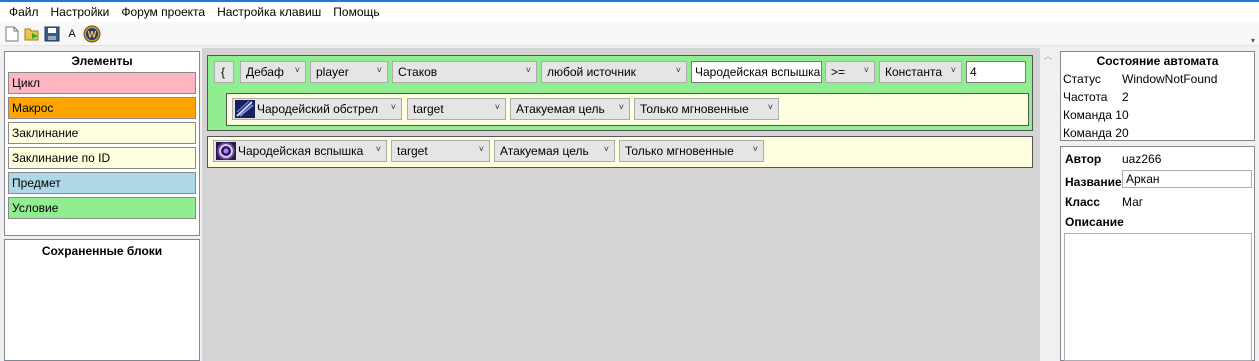 The width and height of the screenshot is (1259, 361). What do you see at coordinates (1048, 56) in the screenshot?
I see `scroll-up-icon: ︿` at bounding box center [1048, 56].